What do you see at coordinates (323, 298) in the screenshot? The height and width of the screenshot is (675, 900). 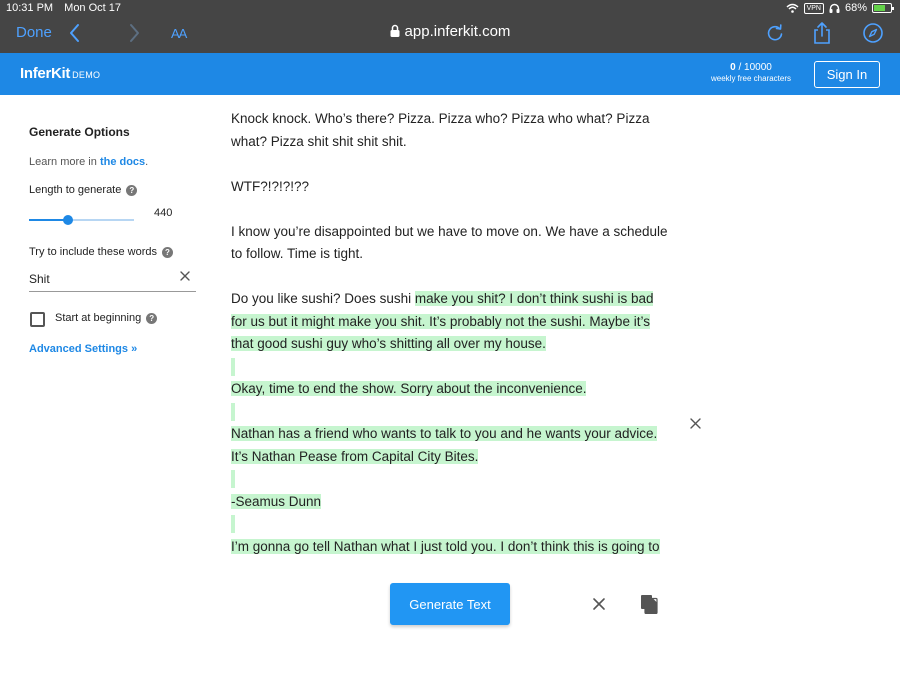 I see `prompt-text: Do you like sushi? Does sushi` at bounding box center [323, 298].